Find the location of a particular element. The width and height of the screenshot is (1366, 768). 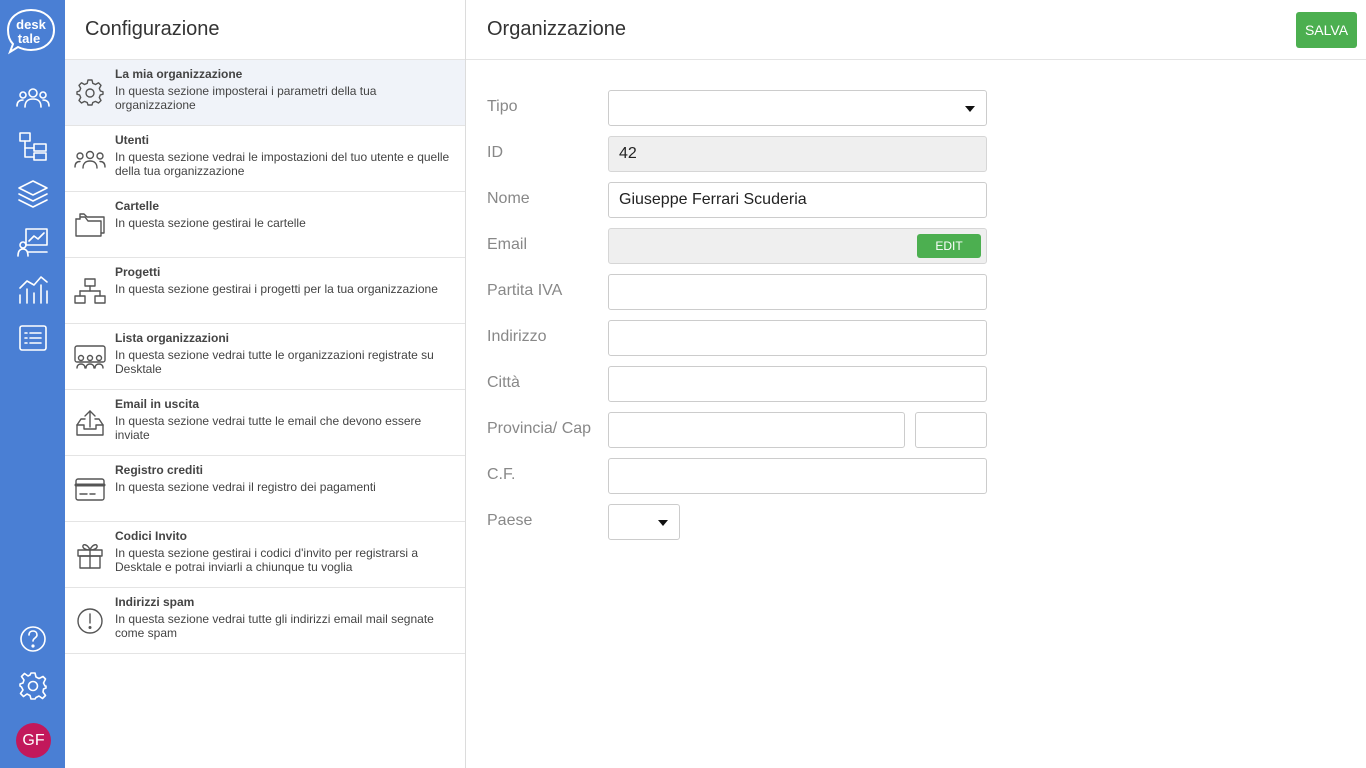

menu-item-title: Registro crediti is located at coordinates (159, 470).